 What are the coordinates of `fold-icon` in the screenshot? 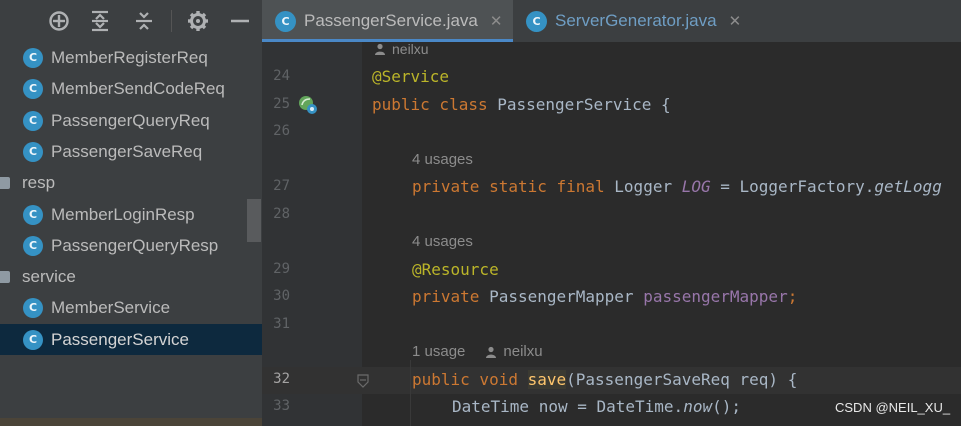 It's located at (363, 381).